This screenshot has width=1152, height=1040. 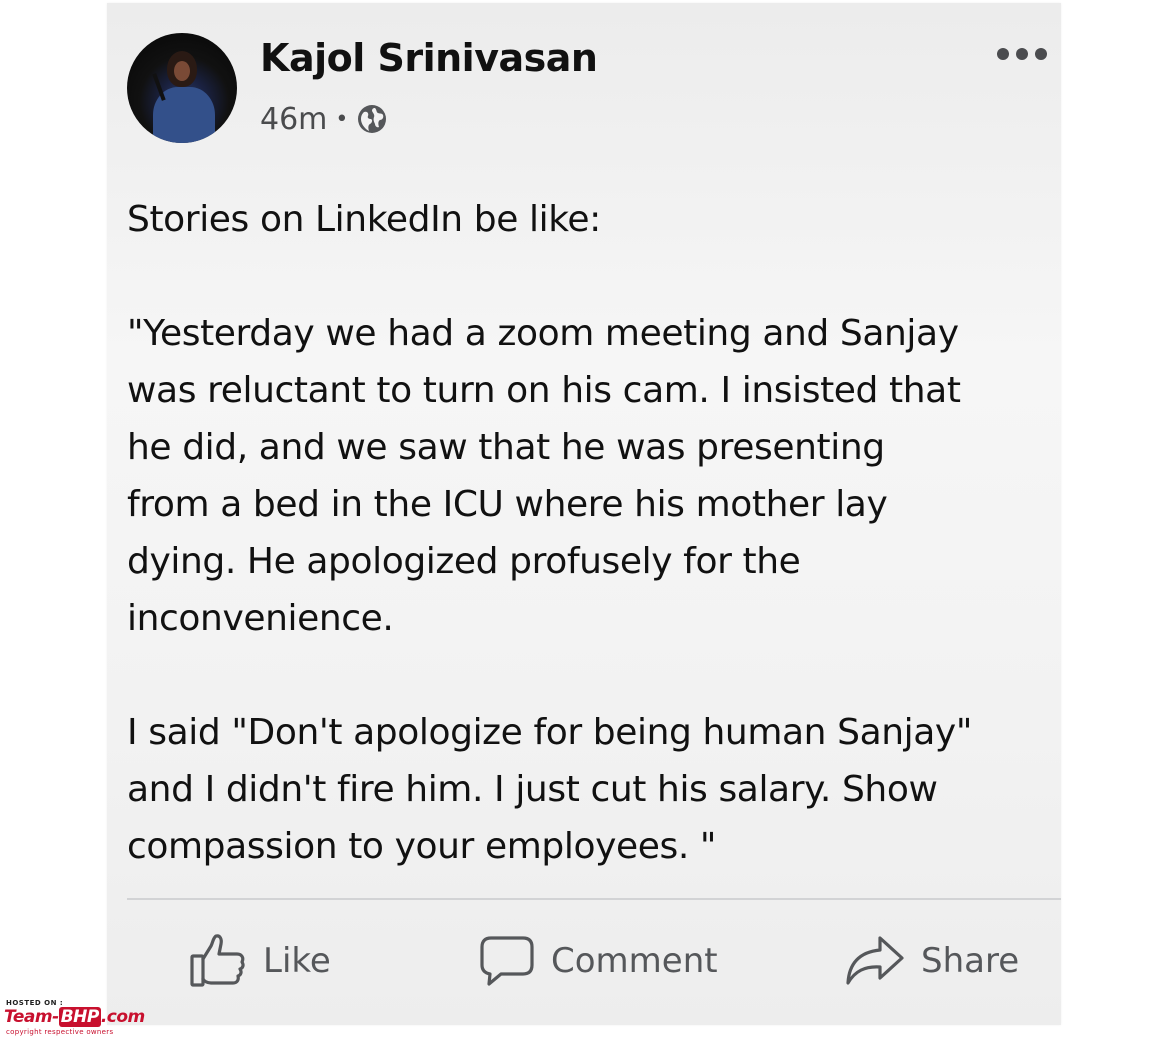 What do you see at coordinates (79, 1017) in the screenshot?
I see `watermark-brand-highlight: BHP` at bounding box center [79, 1017].